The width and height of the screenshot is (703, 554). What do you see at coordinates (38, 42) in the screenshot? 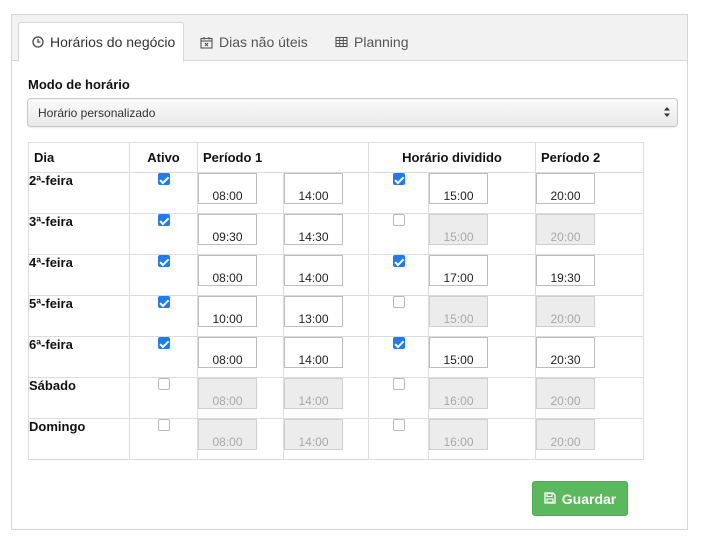
I see `clock-icon` at bounding box center [38, 42].